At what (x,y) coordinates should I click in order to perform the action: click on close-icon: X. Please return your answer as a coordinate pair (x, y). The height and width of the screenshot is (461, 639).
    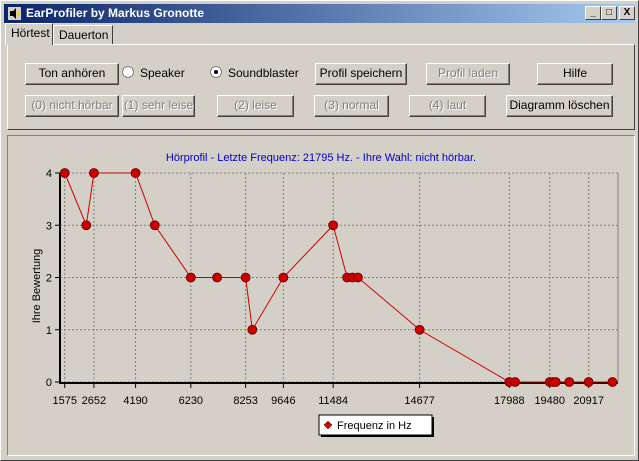
    Looking at the image, I should click on (627, 12).